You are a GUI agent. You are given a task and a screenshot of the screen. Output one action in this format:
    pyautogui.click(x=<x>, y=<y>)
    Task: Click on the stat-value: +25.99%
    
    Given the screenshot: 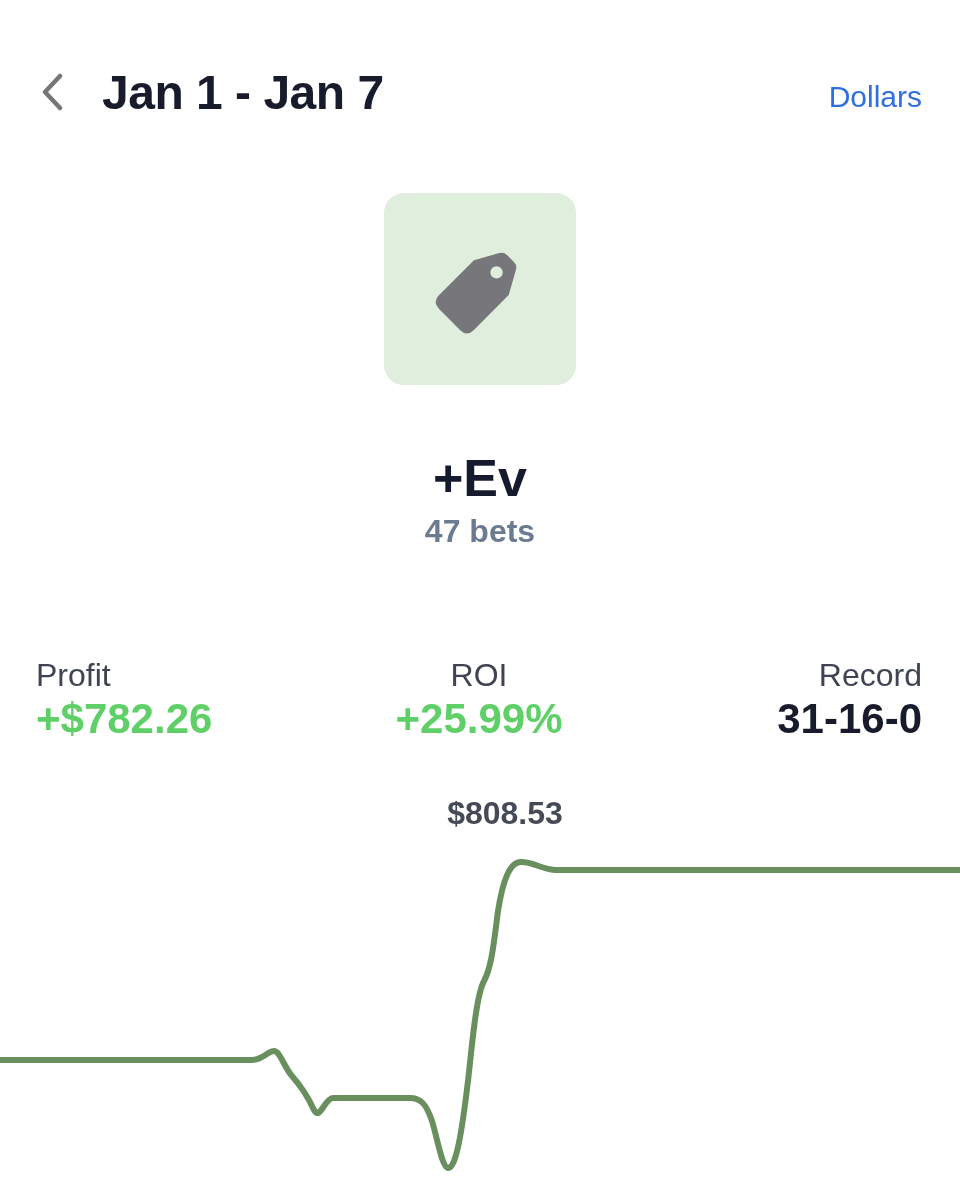 What is the action you would take?
    pyautogui.click(x=479, y=719)
    